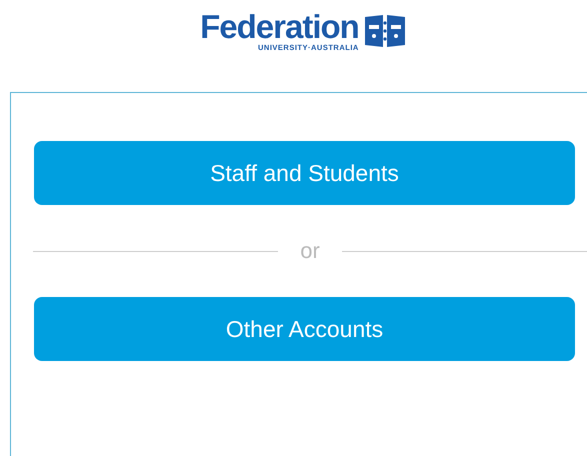 The width and height of the screenshot is (587, 456). What do you see at coordinates (279, 26) in the screenshot?
I see `logo-wordmark: Federation` at bounding box center [279, 26].